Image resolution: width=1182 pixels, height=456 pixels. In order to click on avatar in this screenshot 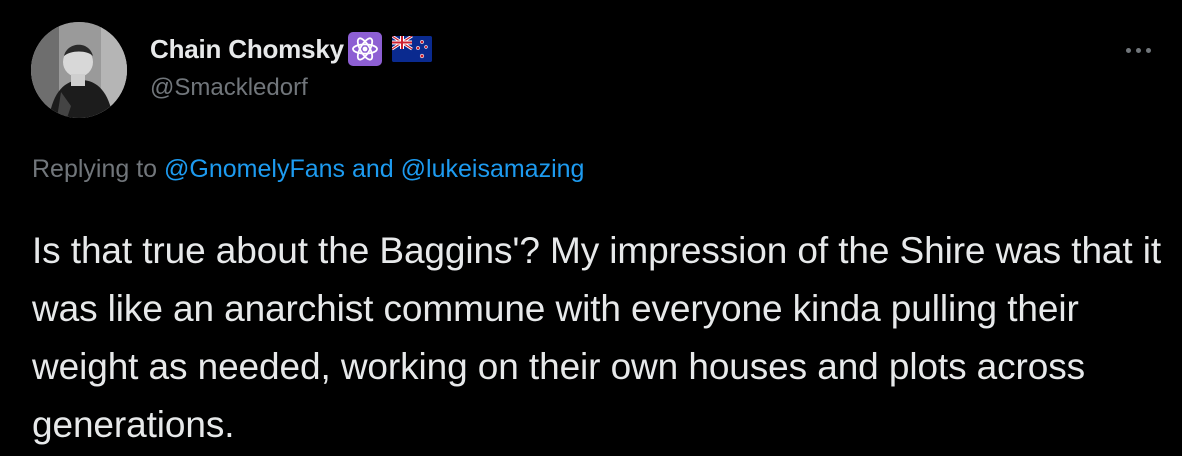, I will do `click(79, 70)`.